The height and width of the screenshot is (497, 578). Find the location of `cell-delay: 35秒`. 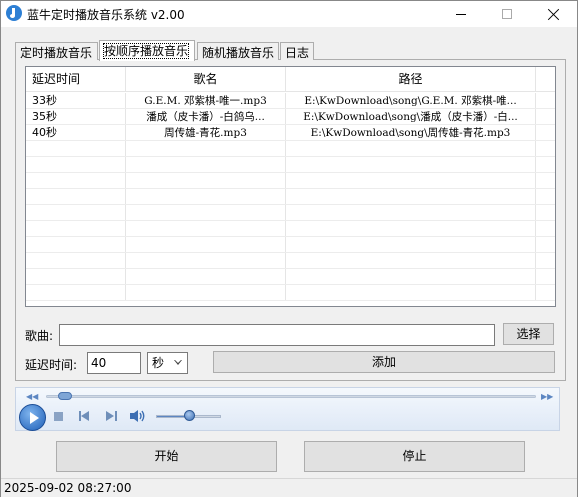

cell-delay: 35秒 is located at coordinates (76, 116).